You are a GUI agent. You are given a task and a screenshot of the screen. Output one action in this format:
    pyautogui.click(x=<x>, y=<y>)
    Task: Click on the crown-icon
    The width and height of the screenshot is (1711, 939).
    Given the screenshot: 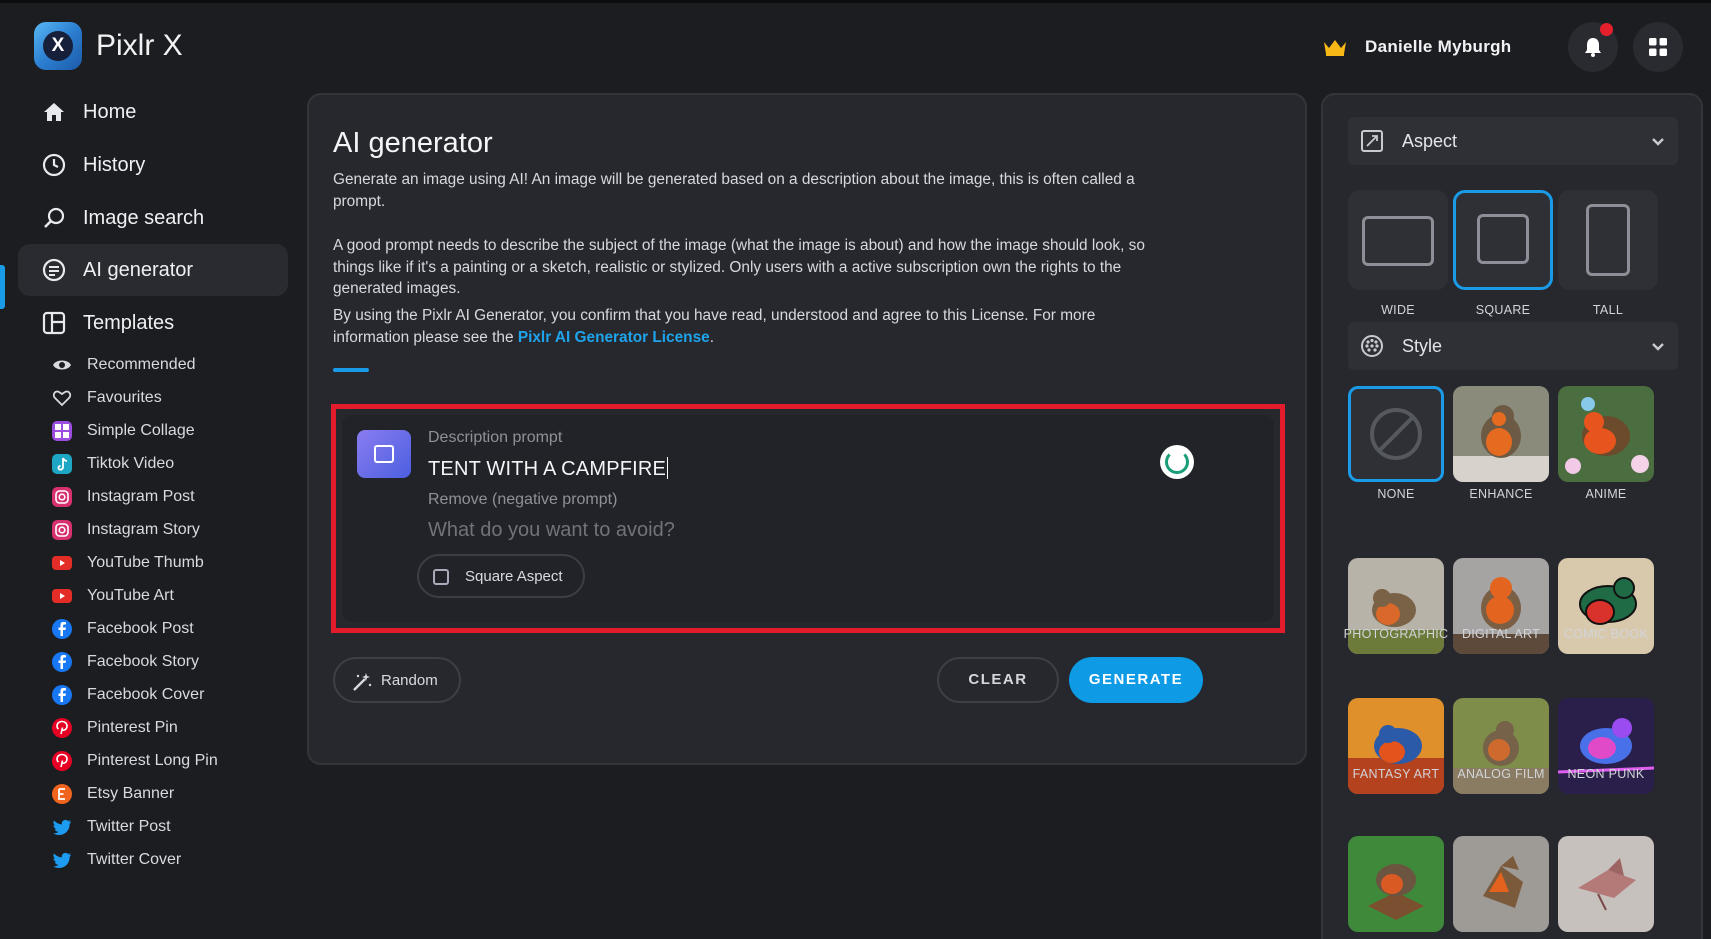 What is the action you would take?
    pyautogui.click(x=1335, y=48)
    